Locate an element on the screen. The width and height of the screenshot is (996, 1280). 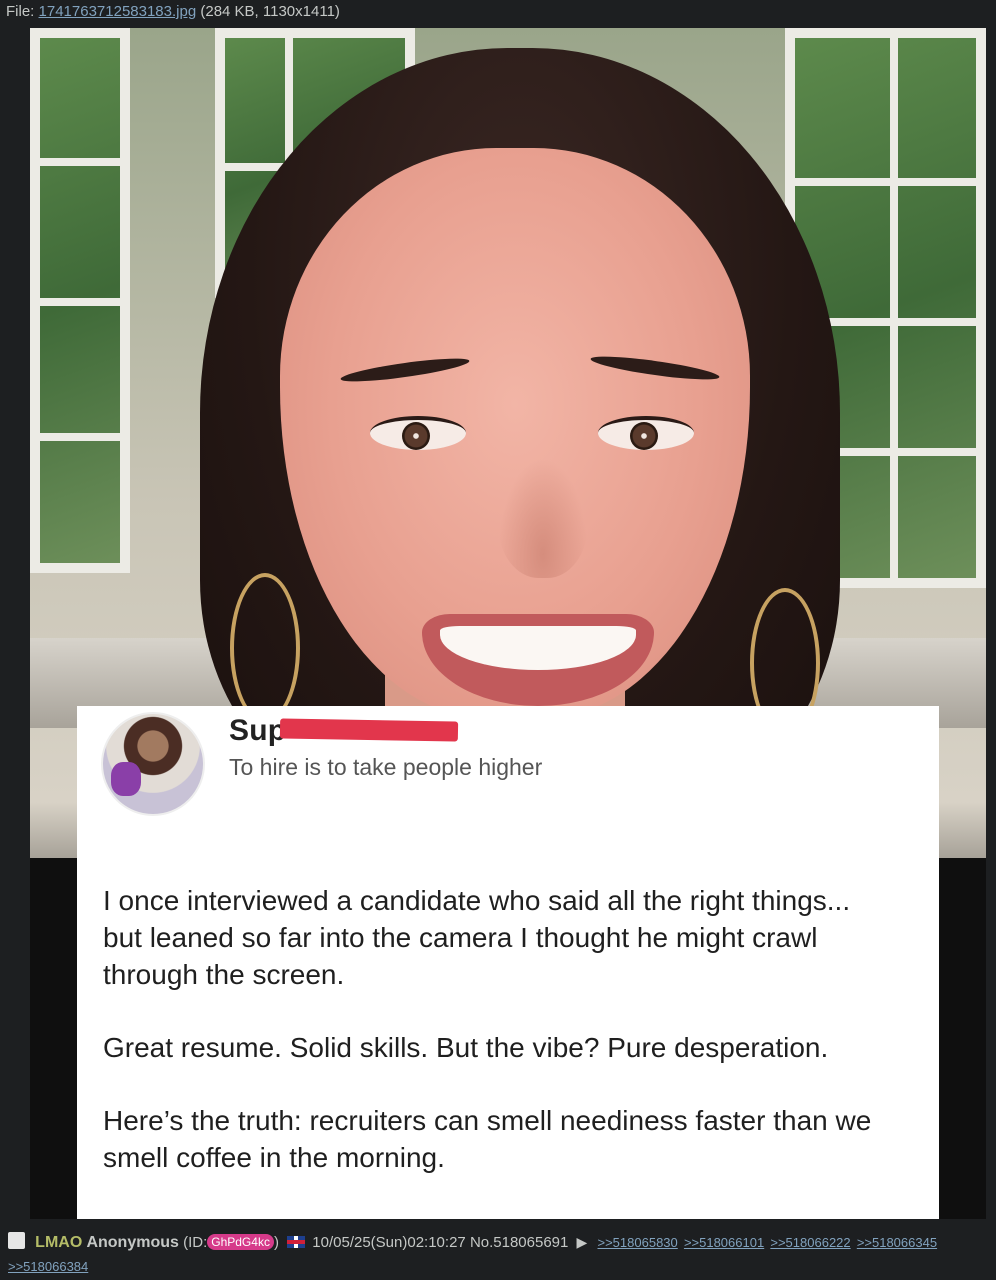
post-number: No.518065691 is located at coordinates (519, 1242).